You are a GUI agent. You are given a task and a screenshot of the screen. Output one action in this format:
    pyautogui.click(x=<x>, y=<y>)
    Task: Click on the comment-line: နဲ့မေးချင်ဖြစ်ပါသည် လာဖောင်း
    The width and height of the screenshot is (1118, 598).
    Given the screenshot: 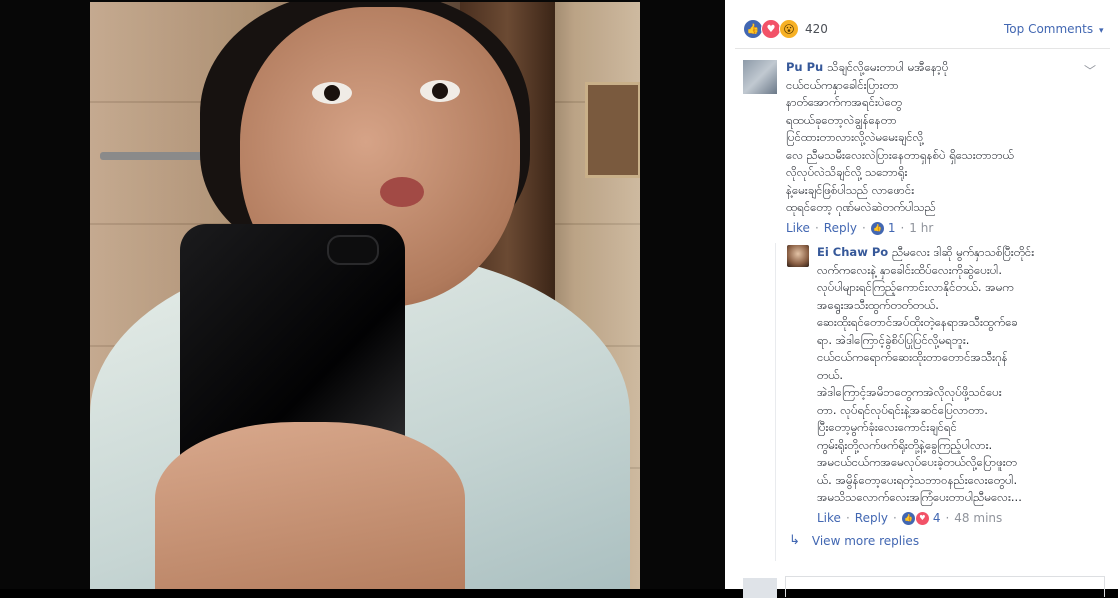 What is the action you would take?
    pyautogui.click(x=850, y=189)
    